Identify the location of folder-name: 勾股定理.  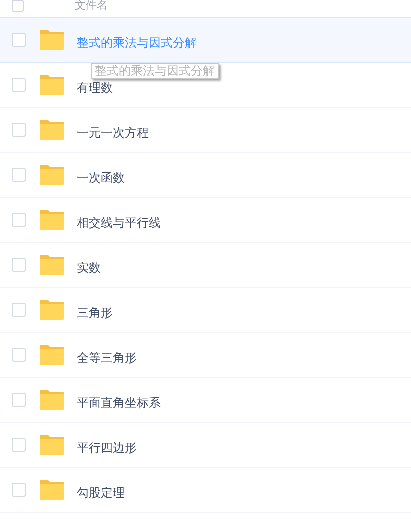
(101, 493).